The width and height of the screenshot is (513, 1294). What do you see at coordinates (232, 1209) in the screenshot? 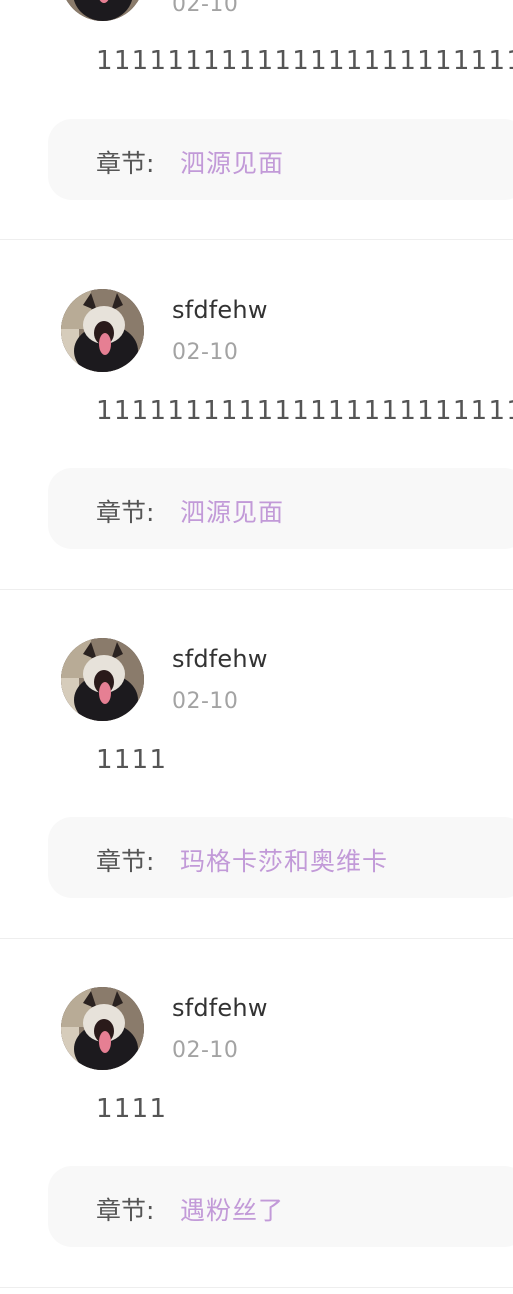
I see `chapter-link: 遇粉丝了` at bounding box center [232, 1209].